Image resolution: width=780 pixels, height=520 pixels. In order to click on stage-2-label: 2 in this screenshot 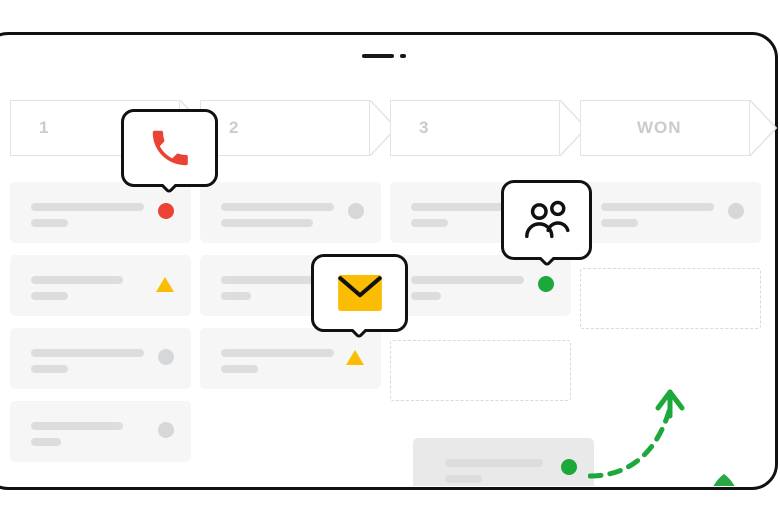, I will do `click(234, 127)`.